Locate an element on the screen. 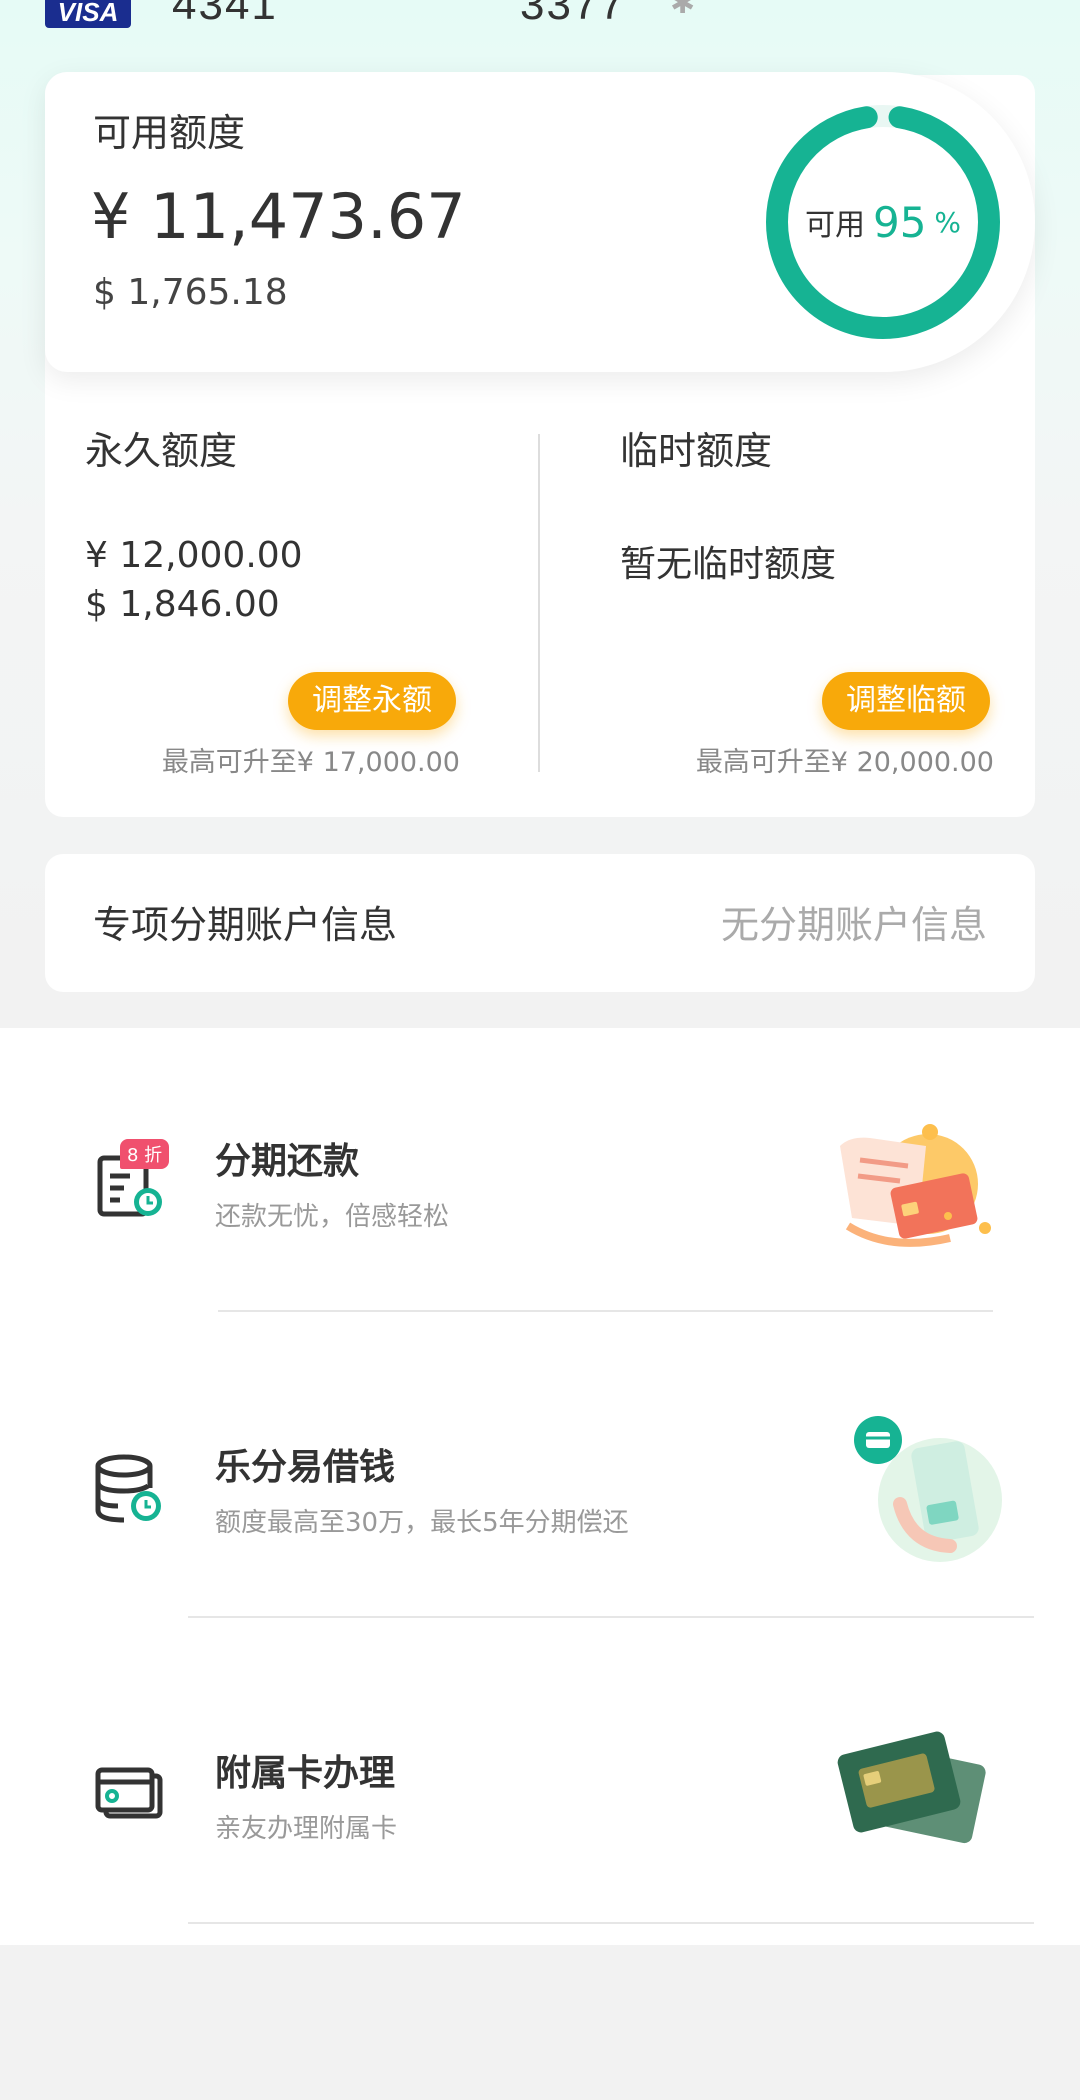  permanent-amount-cny: ¥ 12,000.00 is located at coordinates (194, 555).